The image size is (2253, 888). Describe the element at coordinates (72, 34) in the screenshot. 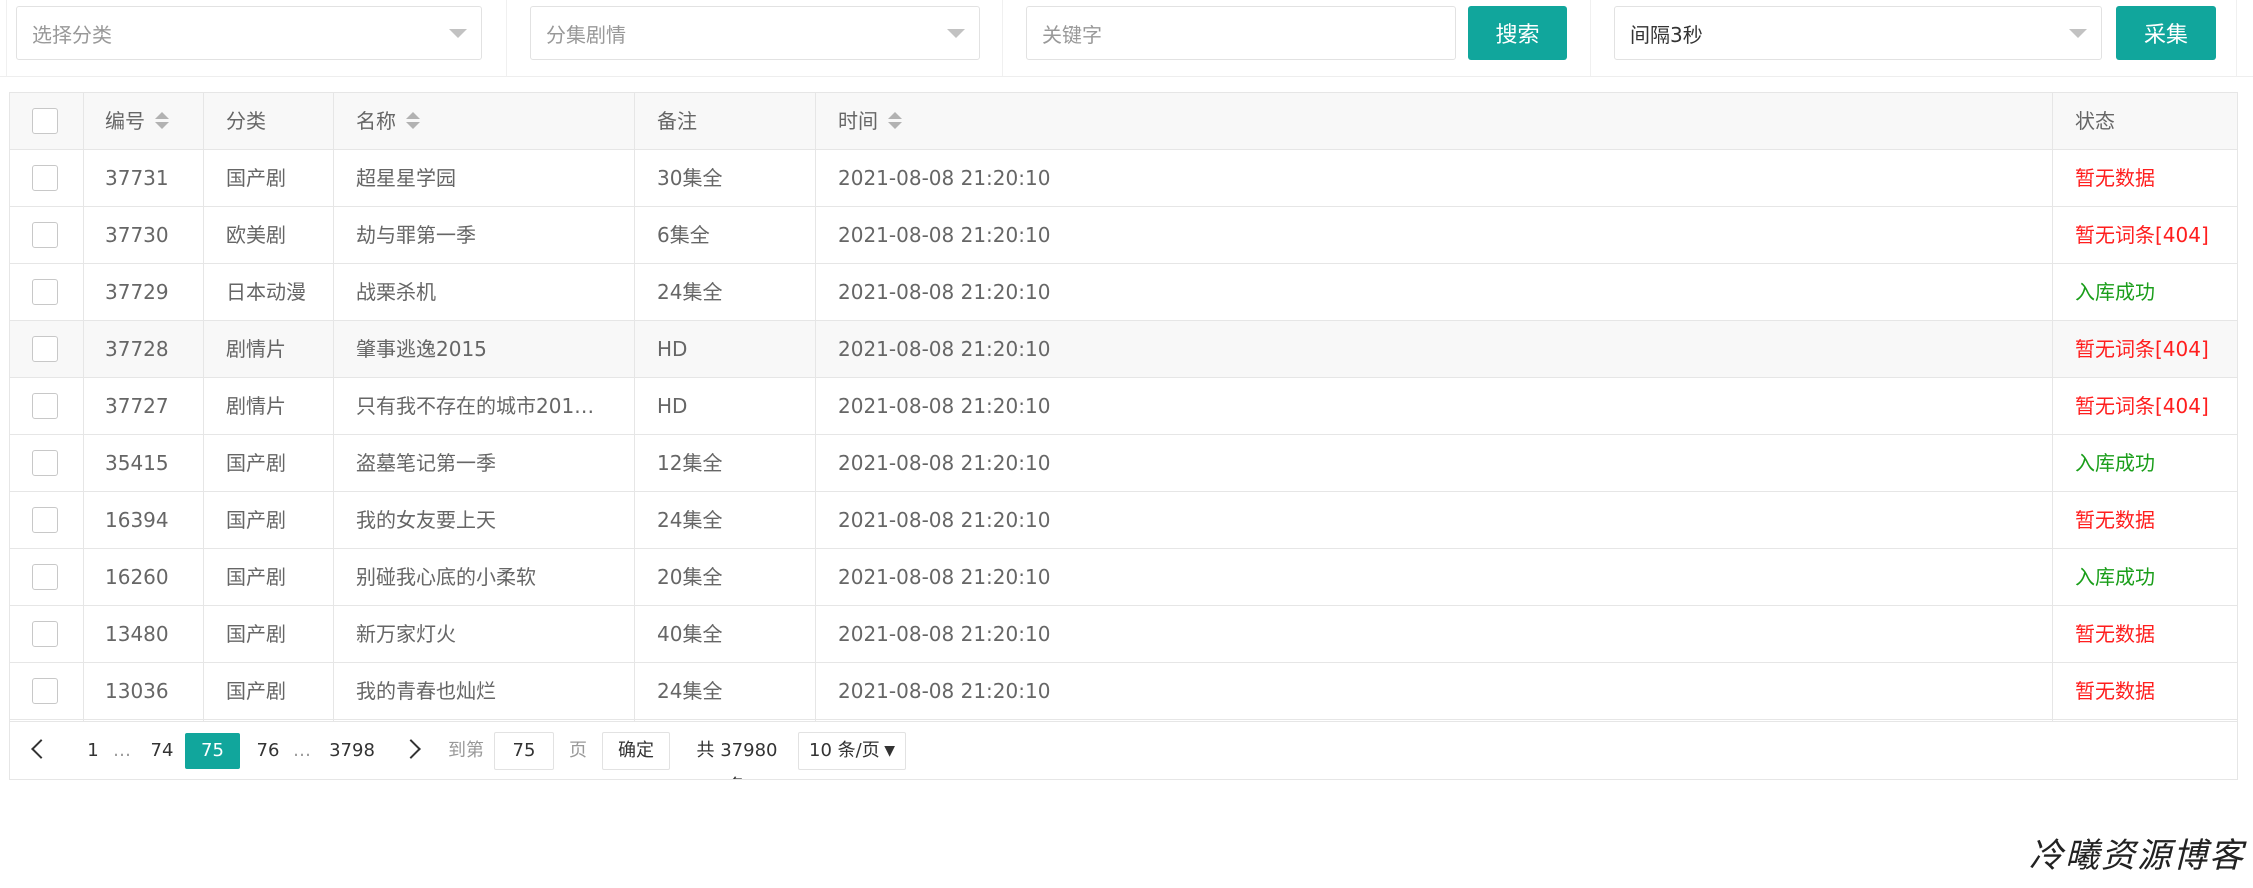

I see `category-select-placeholder: 选择分类` at that location.